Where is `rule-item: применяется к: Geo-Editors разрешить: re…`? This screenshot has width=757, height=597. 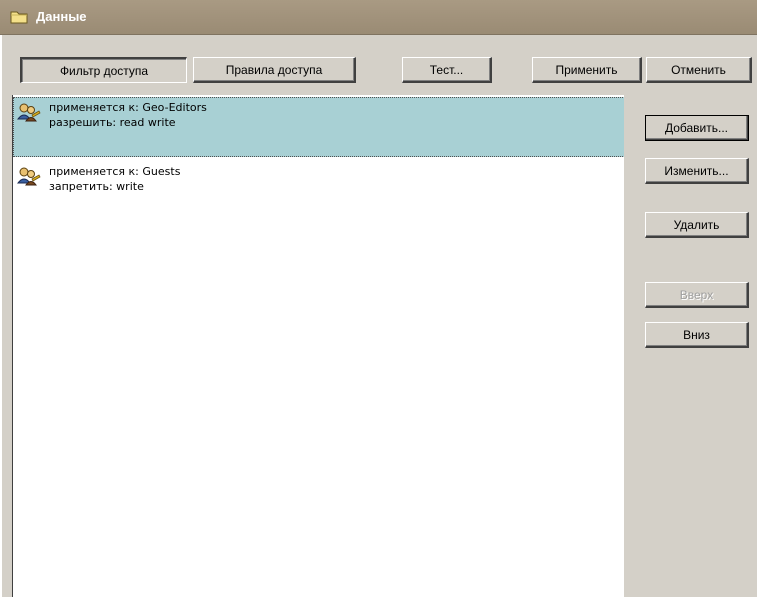 rule-item: применяется к: Geo-Editors разрешить: re… is located at coordinates (319, 127).